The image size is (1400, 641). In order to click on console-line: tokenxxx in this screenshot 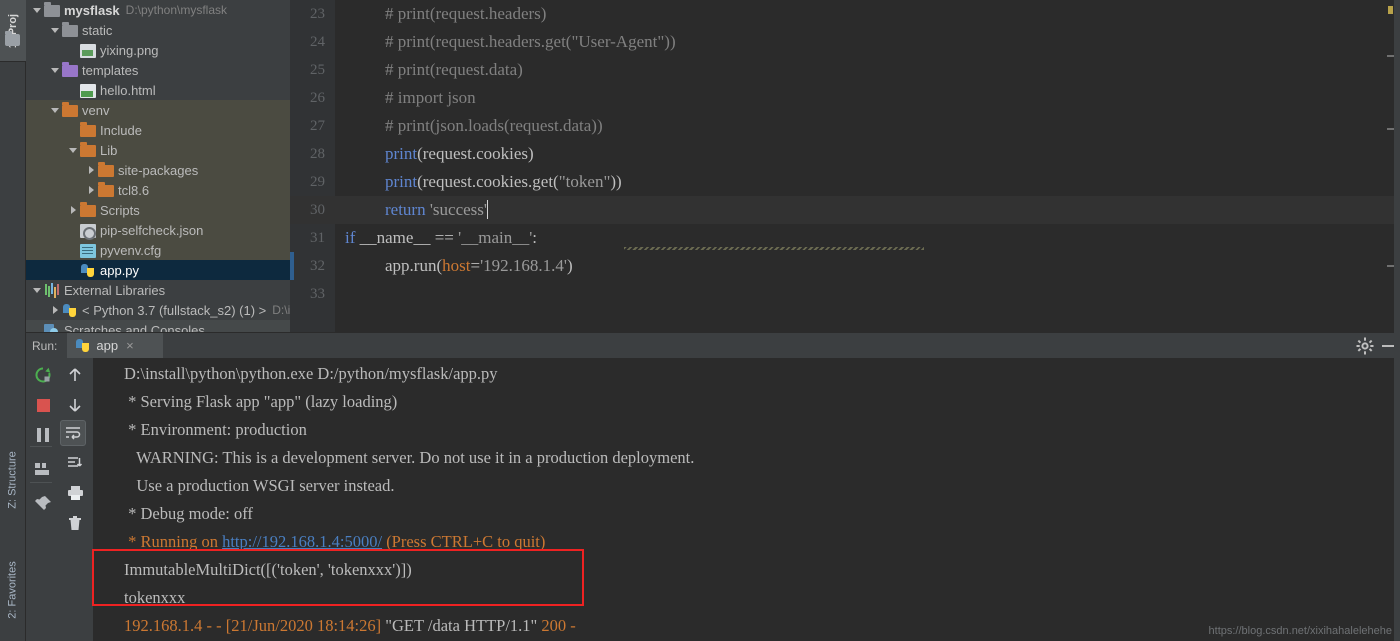, I will do `click(762, 598)`.